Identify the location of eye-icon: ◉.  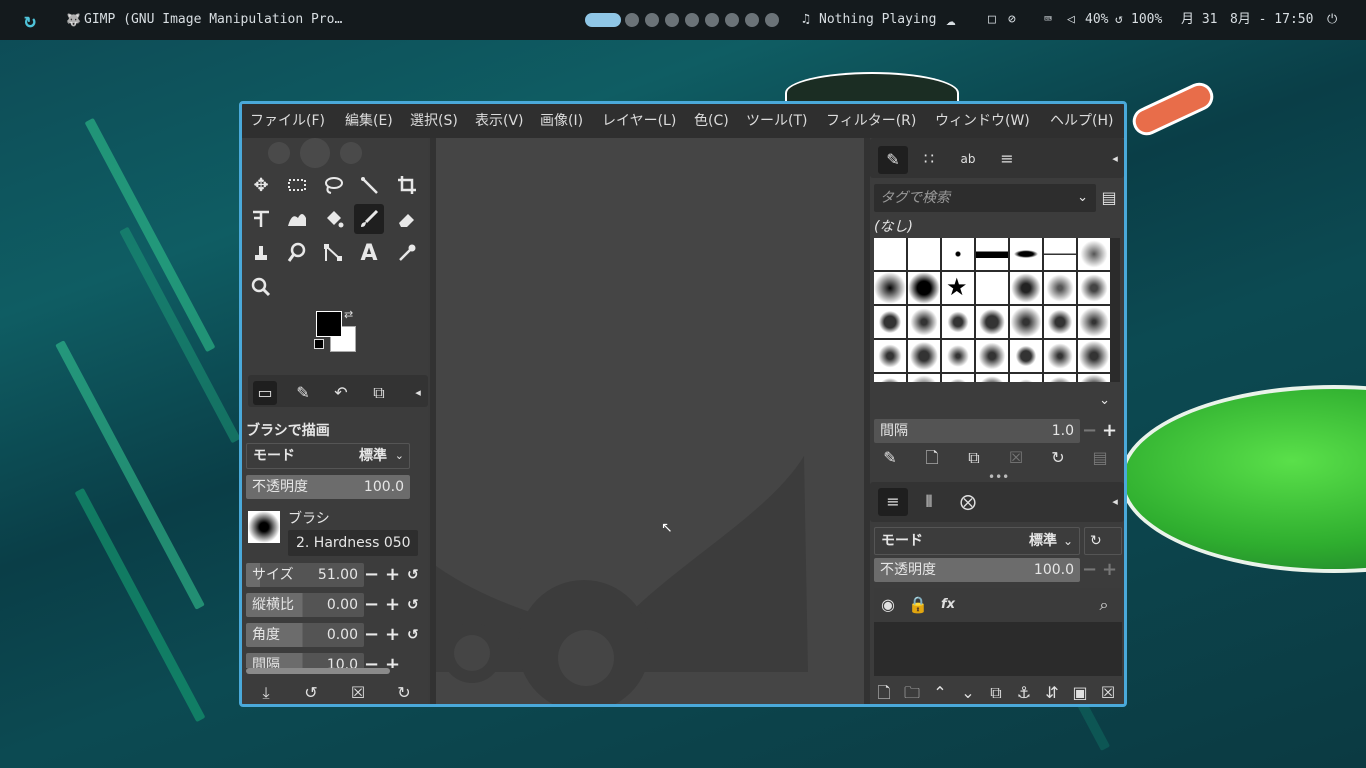
(888, 605).